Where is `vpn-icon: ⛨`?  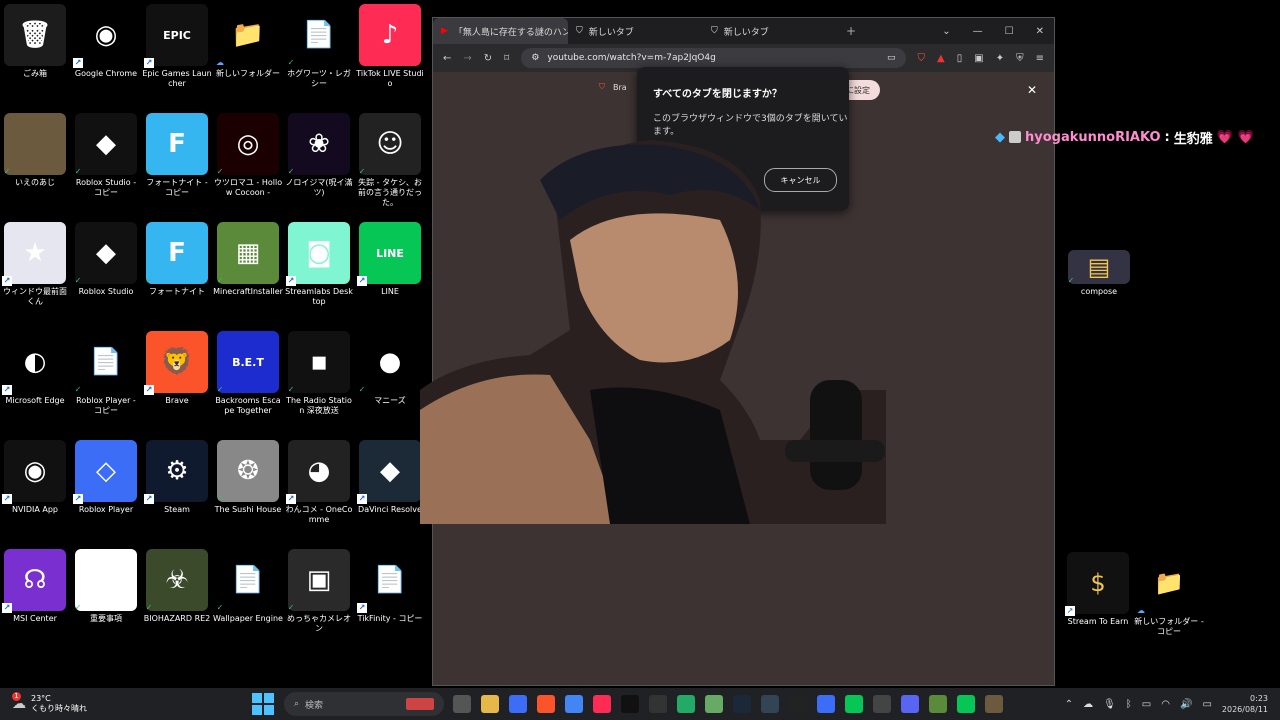 vpn-icon: ⛨ is located at coordinates (1020, 58).